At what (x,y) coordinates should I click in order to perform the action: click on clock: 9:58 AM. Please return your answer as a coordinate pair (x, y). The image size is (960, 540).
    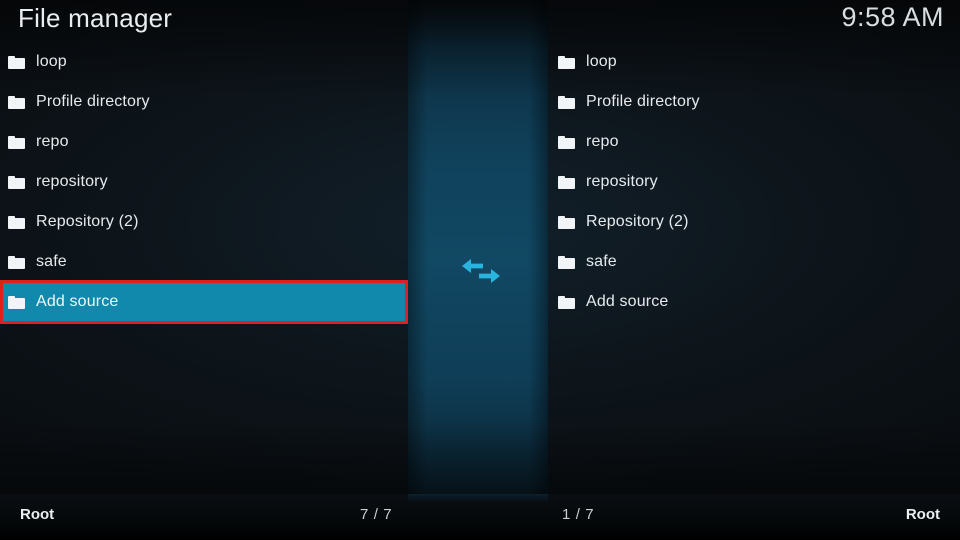
    Looking at the image, I should click on (892, 17).